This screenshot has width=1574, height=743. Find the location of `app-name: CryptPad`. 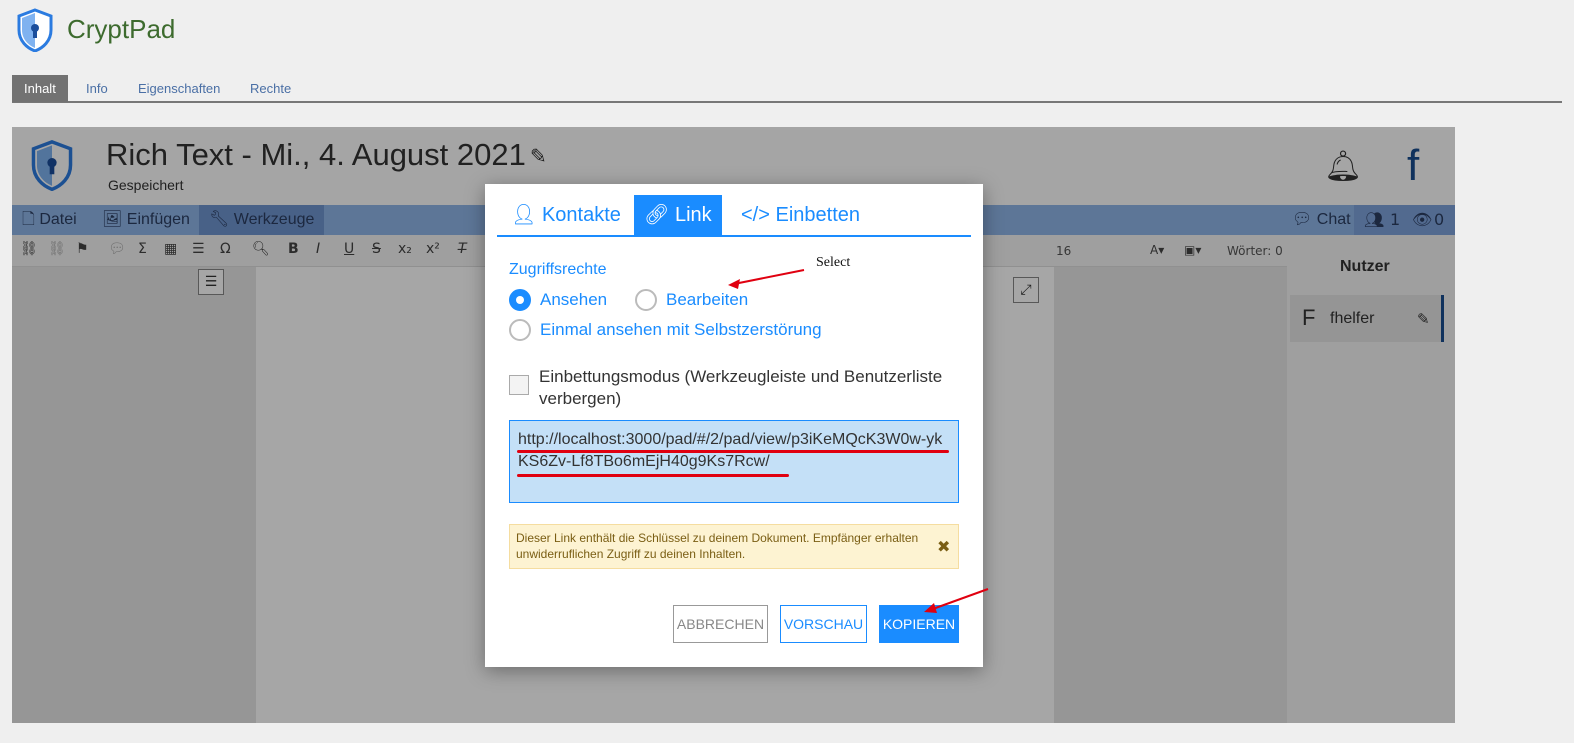

app-name: CryptPad is located at coordinates (121, 29).